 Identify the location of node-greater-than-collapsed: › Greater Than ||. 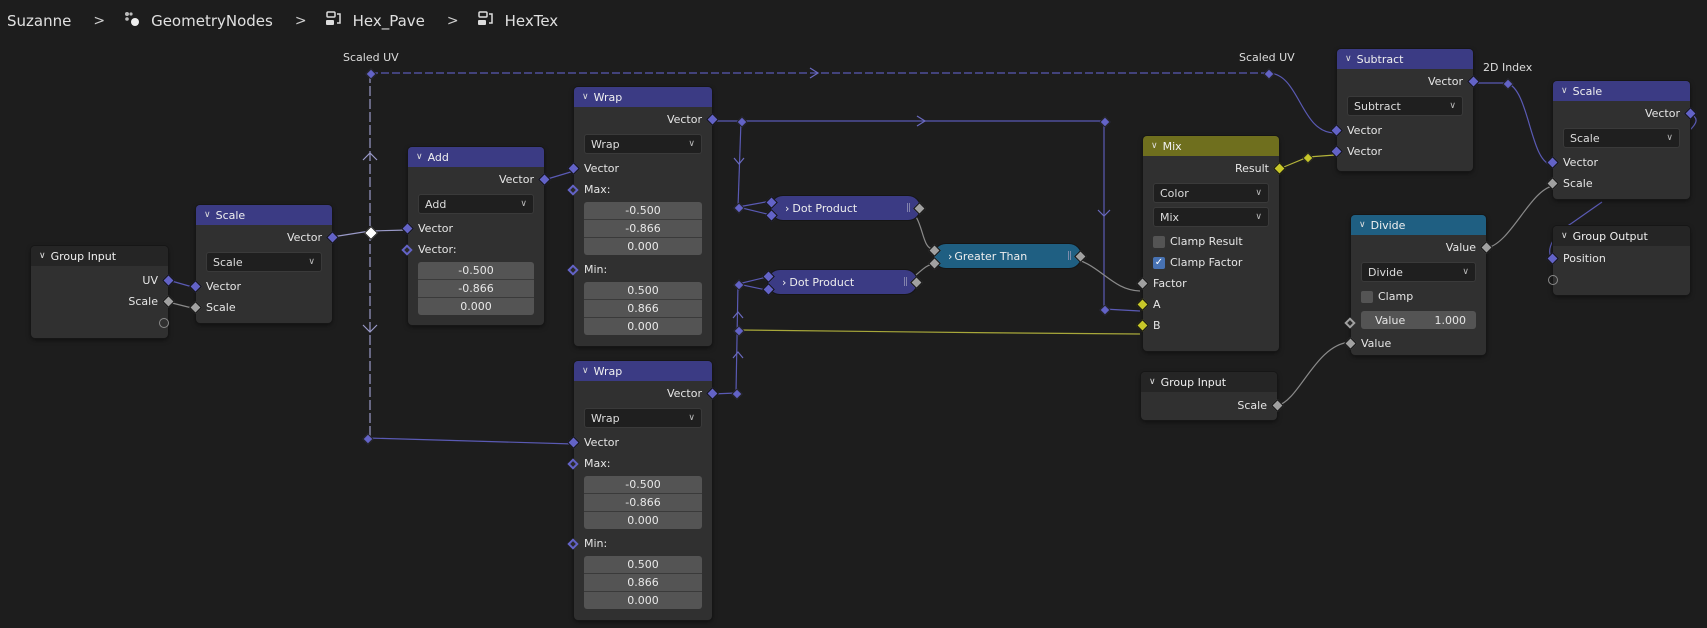
(1007, 257).